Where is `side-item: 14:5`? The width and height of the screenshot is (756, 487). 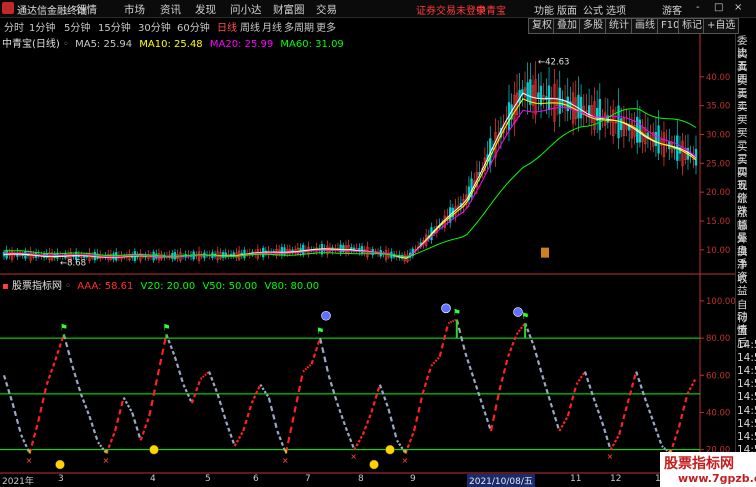 side-item: 14:5 is located at coordinates (746, 397).